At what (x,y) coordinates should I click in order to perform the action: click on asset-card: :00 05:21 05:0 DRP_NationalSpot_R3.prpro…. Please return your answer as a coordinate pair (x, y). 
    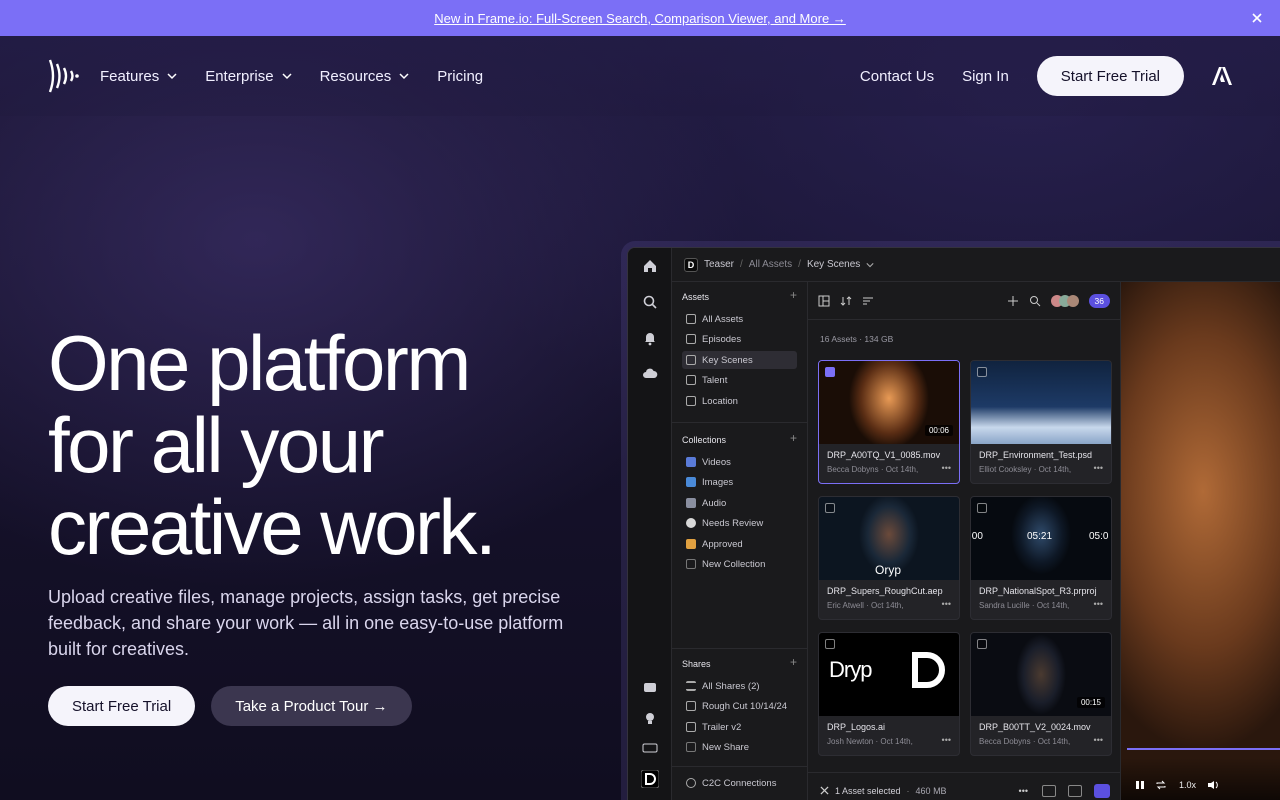
    Looking at the image, I should click on (1041, 558).